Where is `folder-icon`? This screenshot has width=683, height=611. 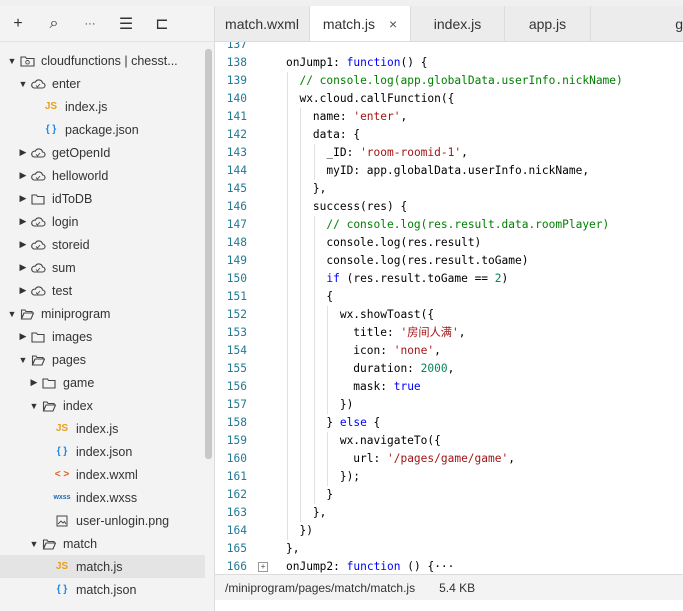
folder-icon is located at coordinates (38, 337).